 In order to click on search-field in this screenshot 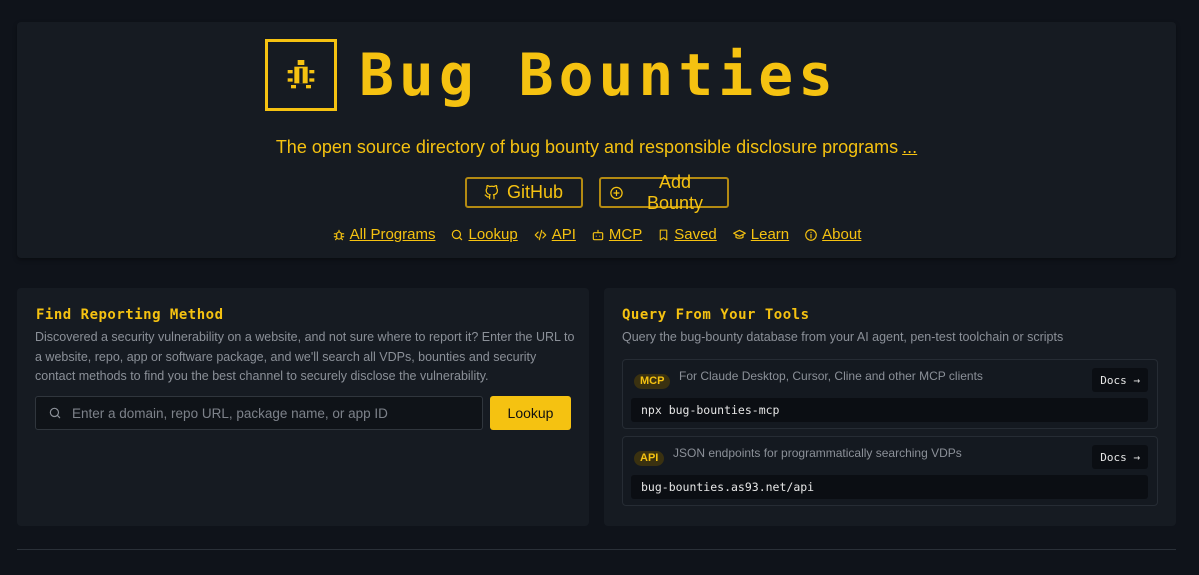, I will do `click(259, 413)`.